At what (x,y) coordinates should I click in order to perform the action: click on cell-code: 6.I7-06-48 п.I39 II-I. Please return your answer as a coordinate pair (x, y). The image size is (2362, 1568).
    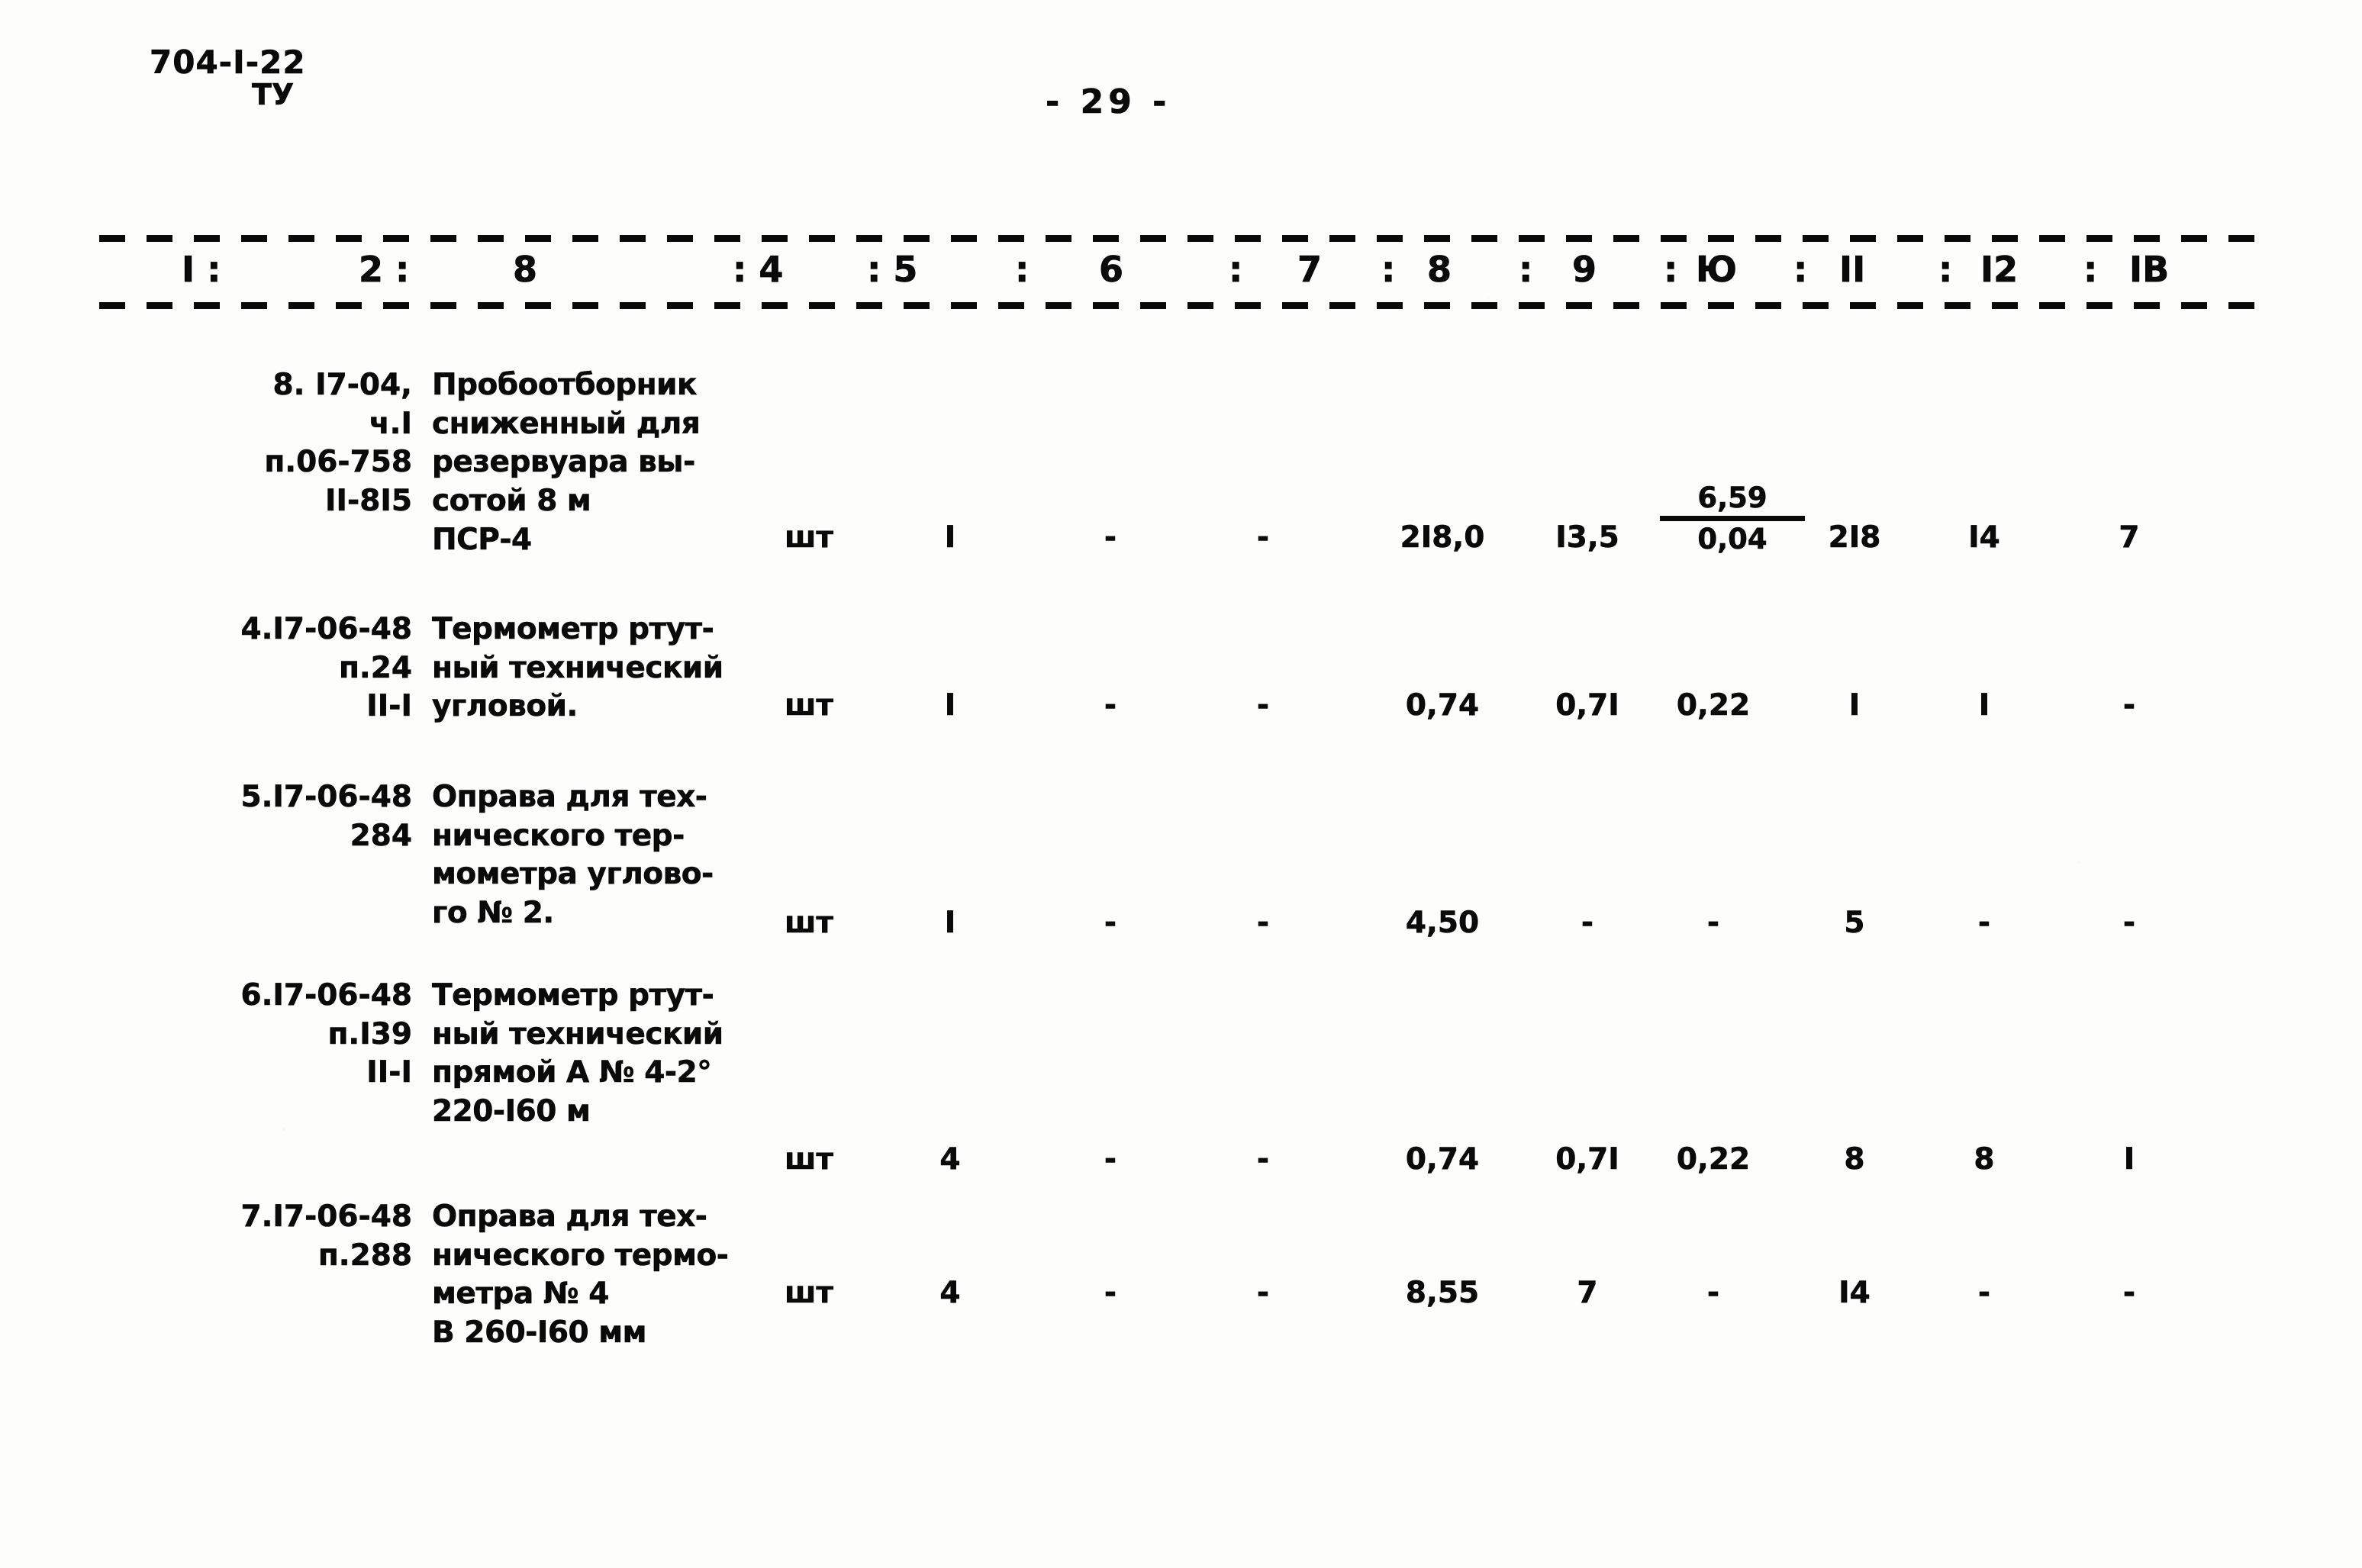
    Looking at the image, I should click on (326, 1034).